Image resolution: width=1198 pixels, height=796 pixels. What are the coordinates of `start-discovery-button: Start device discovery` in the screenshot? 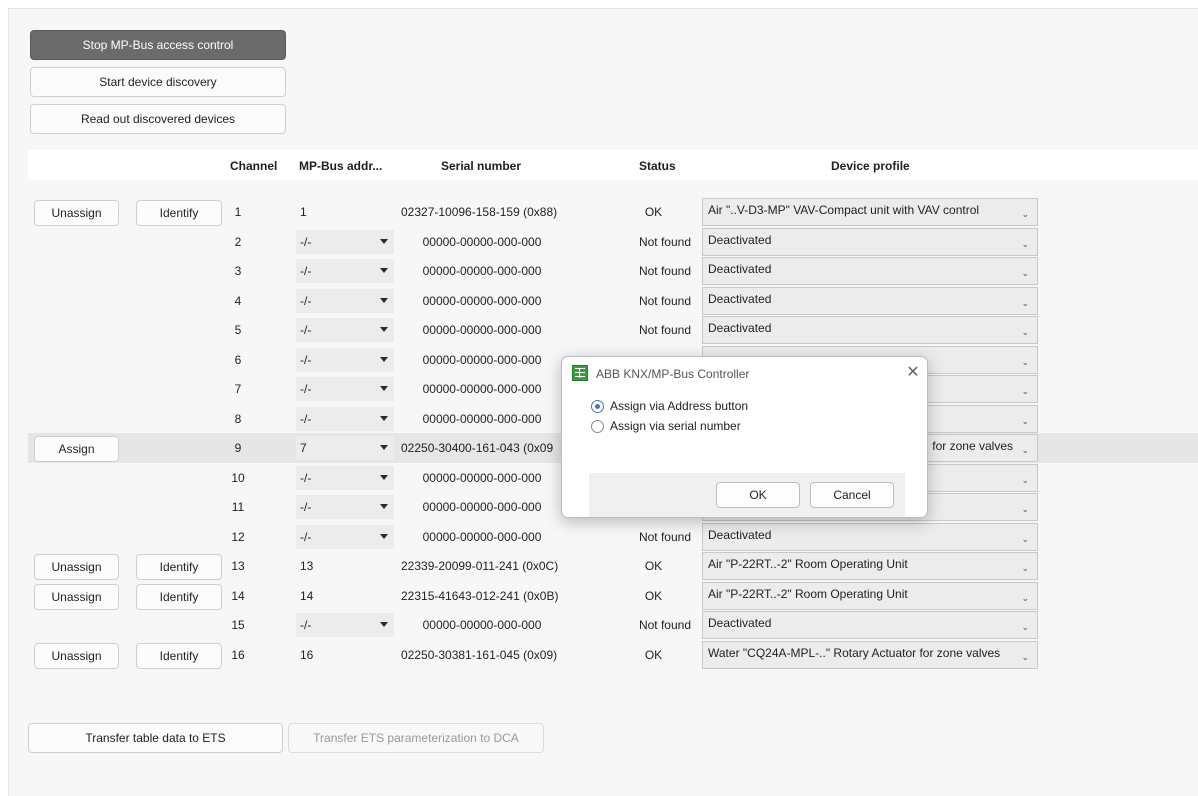 It's located at (158, 82).